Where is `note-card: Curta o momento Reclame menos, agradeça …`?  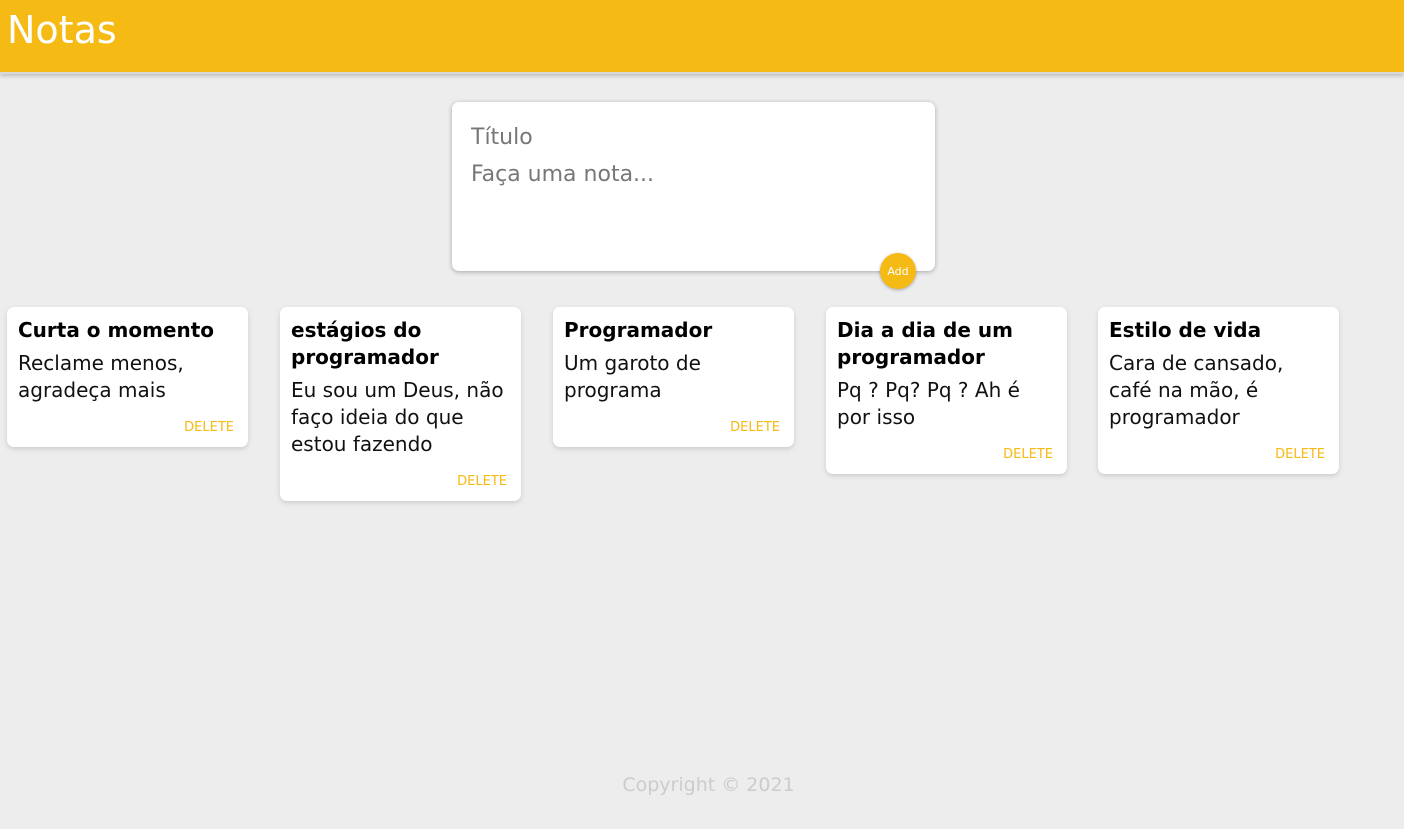
note-card: Curta o momento Reclame menos, agradeça … is located at coordinates (127, 377).